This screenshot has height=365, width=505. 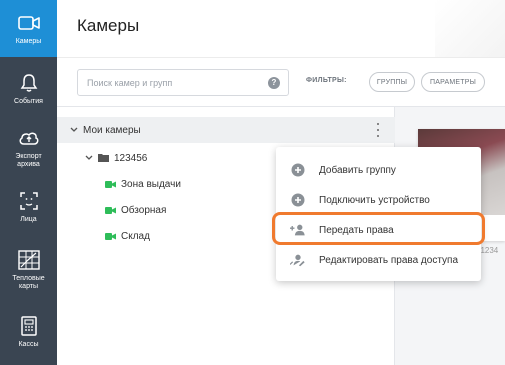 What do you see at coordinates (168, 82) in the screenshot?
I see `search-input` at bounding box center [168, 82].